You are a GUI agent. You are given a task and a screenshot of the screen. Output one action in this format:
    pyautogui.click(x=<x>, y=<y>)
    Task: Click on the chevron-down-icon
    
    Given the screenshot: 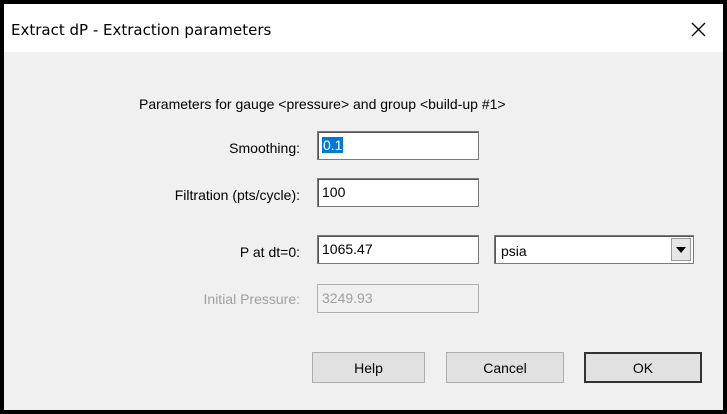 What is the action you would take?
    pyautogui.click(x=681, y=249)
    